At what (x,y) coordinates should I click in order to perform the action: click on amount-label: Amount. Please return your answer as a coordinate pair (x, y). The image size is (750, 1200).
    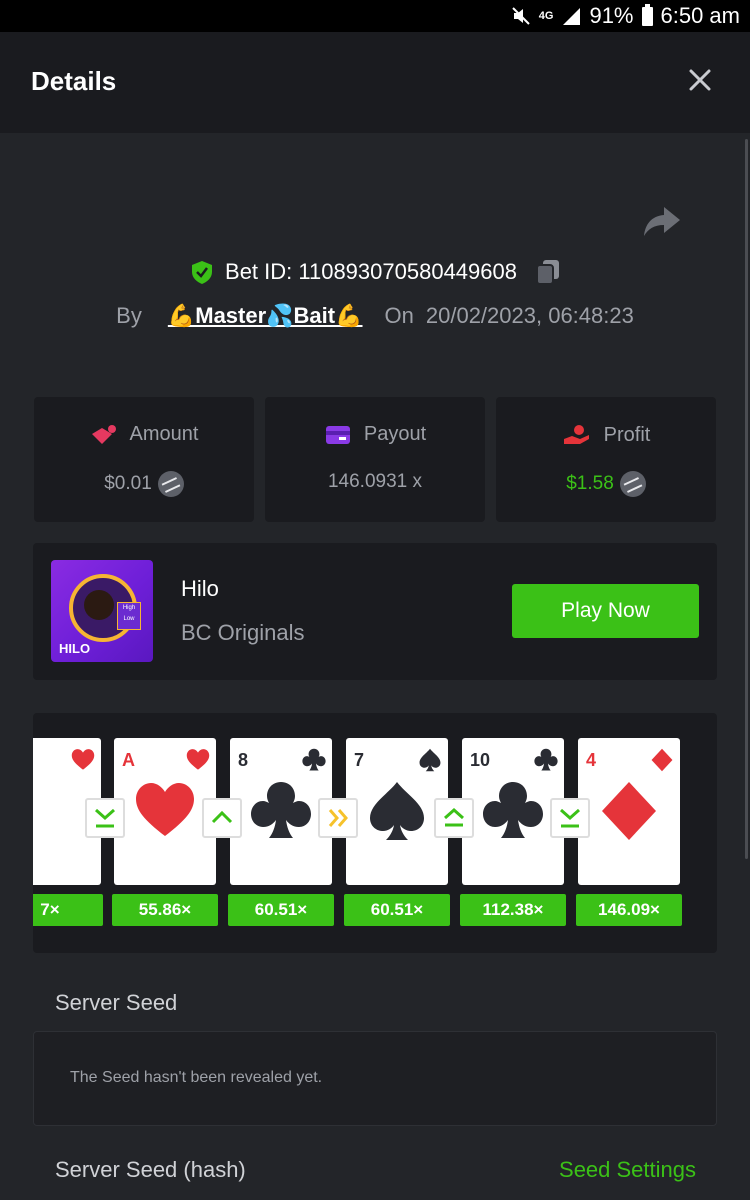
    Looking at the image, I should click on (164, 434).